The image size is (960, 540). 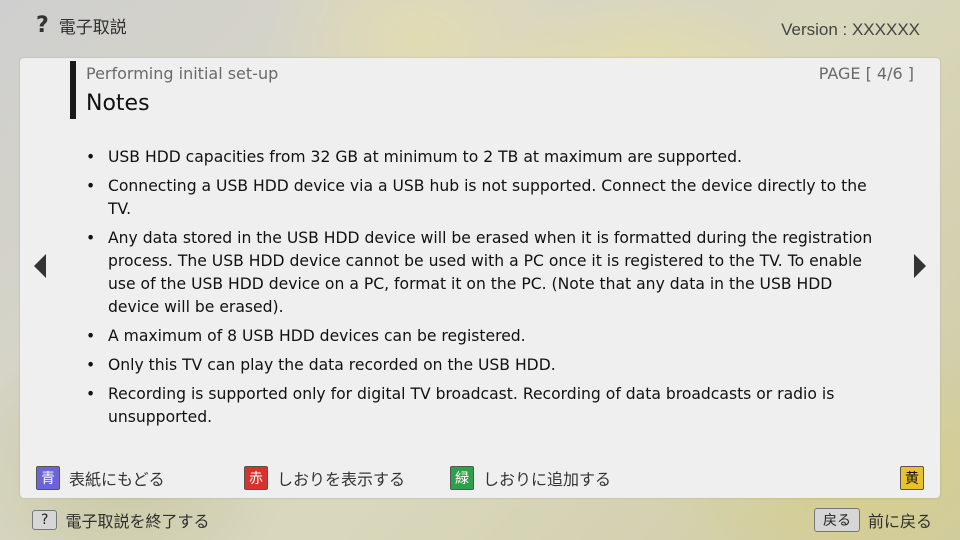 I want to click on green-key-badge: 緑, so click(x=462, y=478).